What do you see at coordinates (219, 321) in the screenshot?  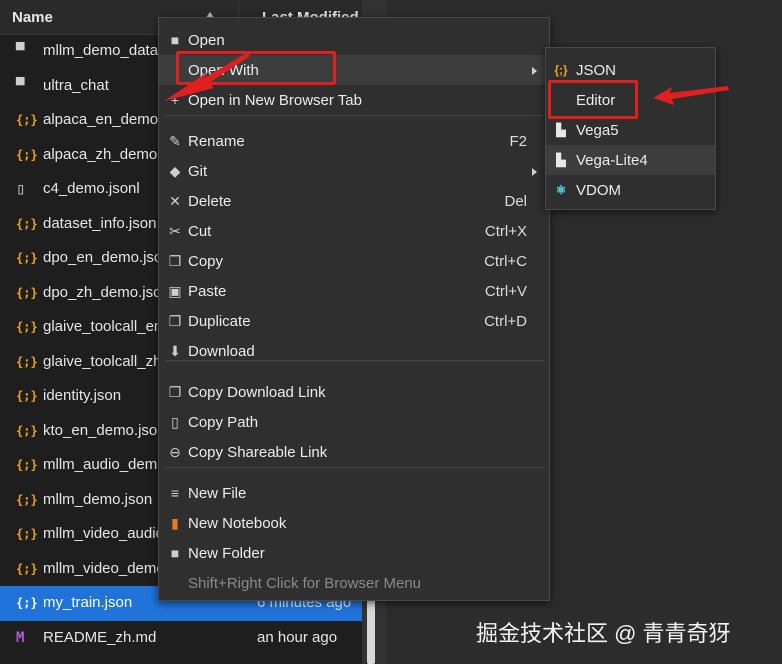 I see `menu-item-label: Duplicate` at bounding box center [219, 321].